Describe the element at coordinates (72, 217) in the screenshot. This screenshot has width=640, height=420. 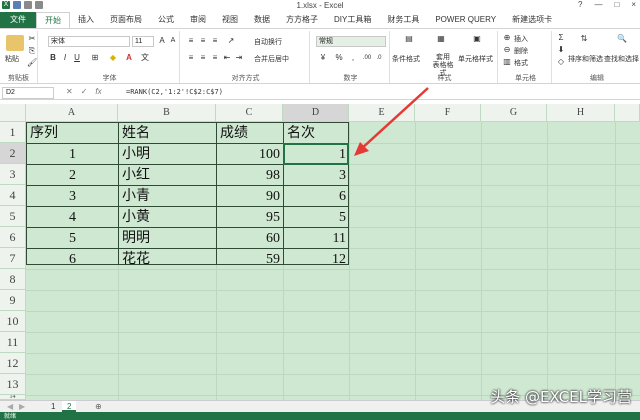
I see `cell-a5: 4` at that location.